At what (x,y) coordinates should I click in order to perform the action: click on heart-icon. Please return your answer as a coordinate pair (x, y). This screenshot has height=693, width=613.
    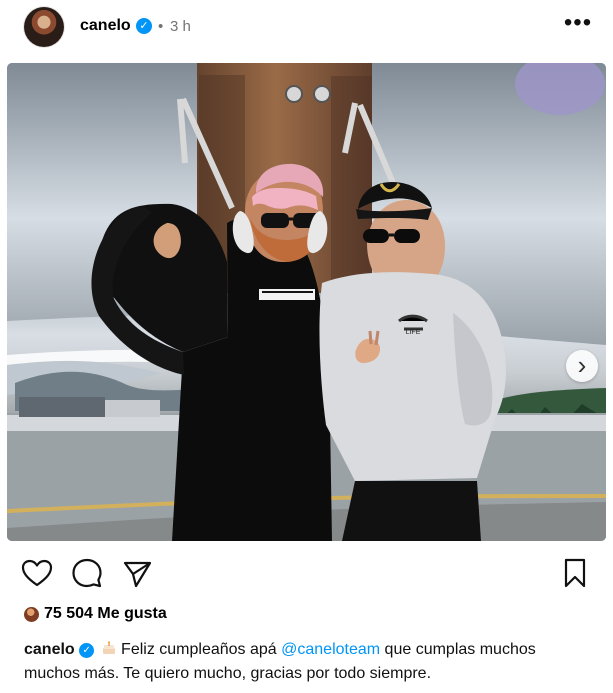
    Looking at the image, I should click on (37, 573).